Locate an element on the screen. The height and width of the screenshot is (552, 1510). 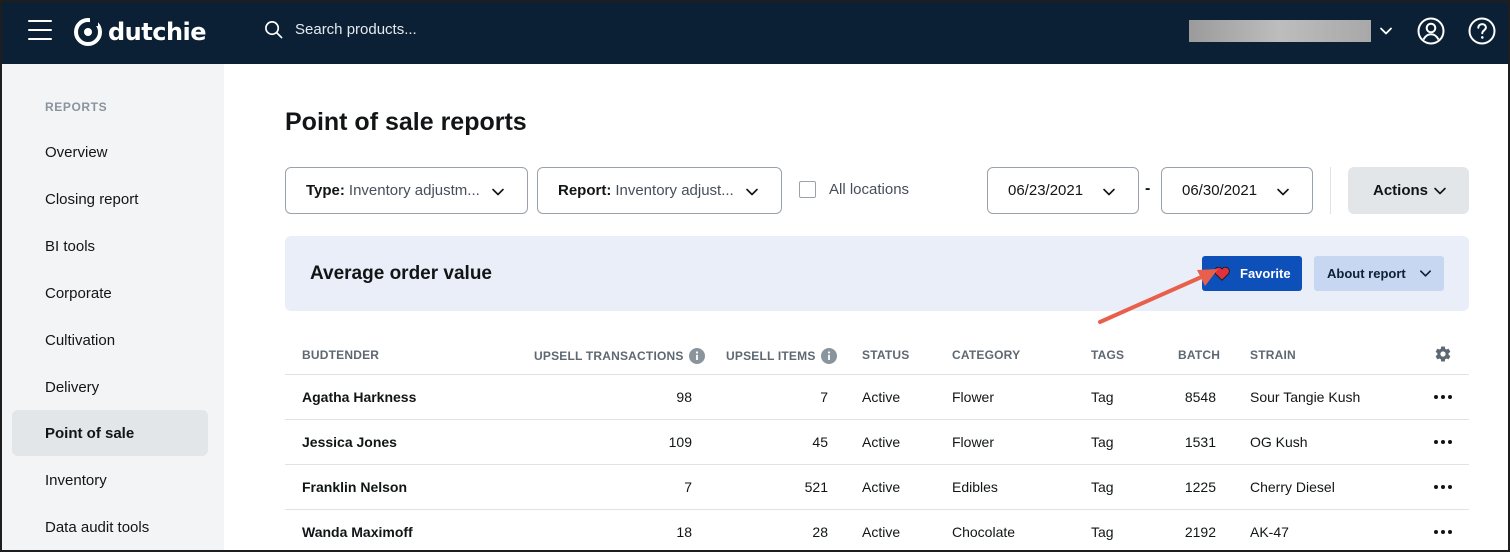
cell-strain: OG Kush is located at coordinates (1279, 442).